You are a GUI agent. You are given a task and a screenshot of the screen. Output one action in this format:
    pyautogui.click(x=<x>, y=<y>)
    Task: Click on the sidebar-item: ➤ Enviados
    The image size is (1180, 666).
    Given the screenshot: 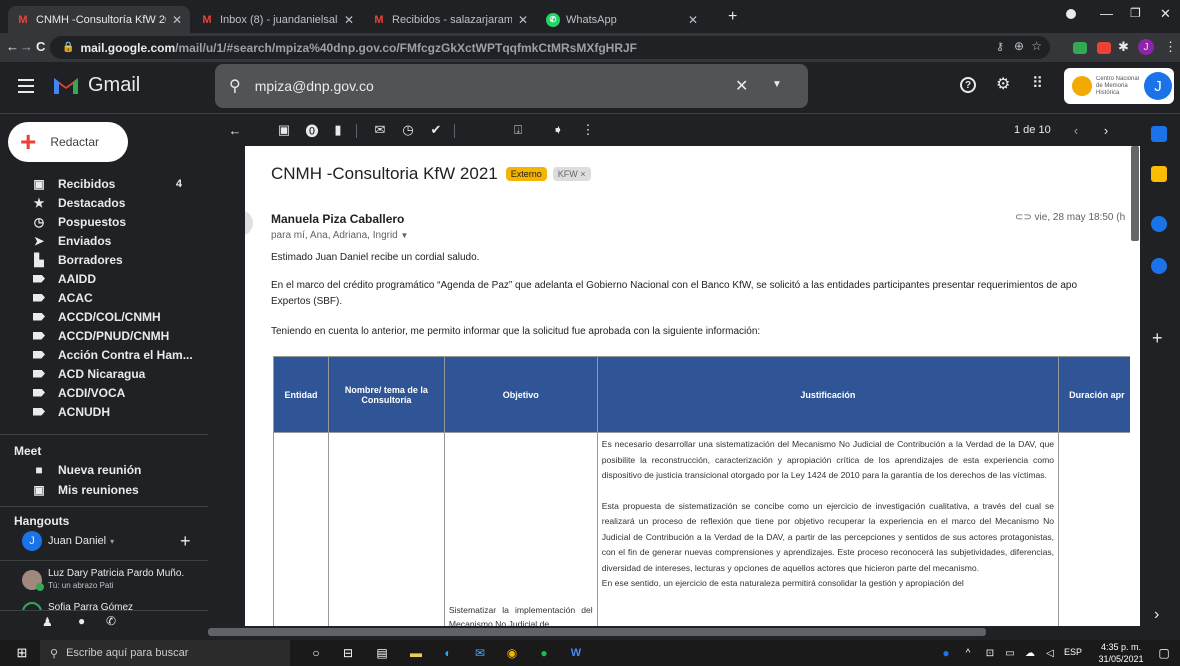 What is the action you would take?
    pyautogui.click(x=100, y=240)
    